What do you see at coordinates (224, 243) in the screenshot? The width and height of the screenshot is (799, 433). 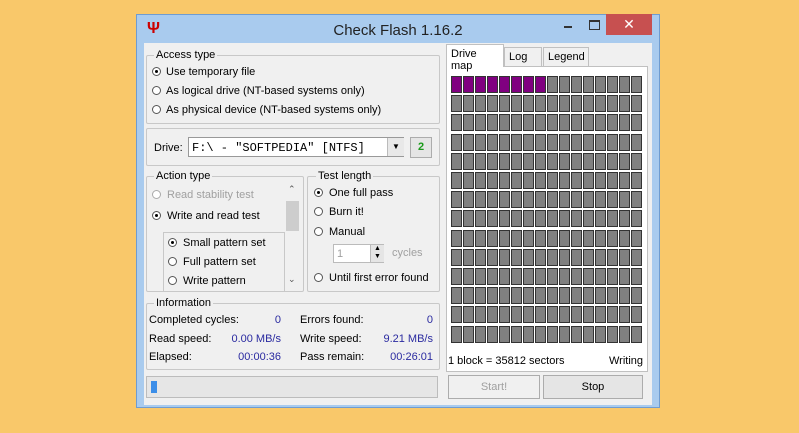 I see `label-small-pattern: Small pattern set` at bounding box center [224, 243].